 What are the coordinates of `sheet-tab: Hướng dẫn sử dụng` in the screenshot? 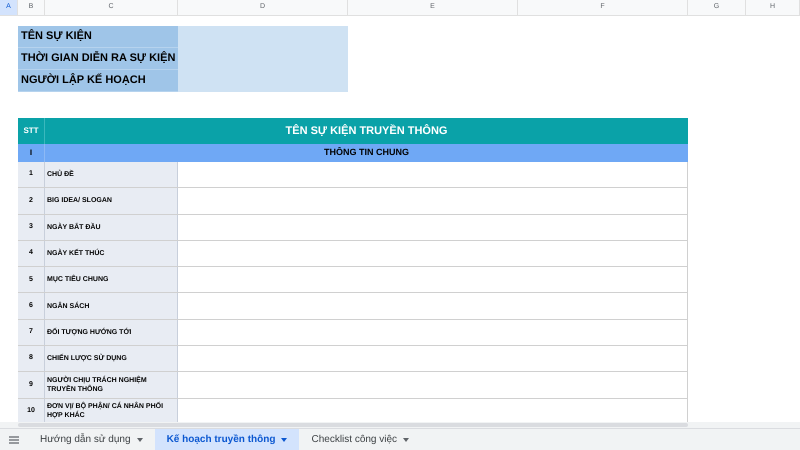 It's located at (91, 439).